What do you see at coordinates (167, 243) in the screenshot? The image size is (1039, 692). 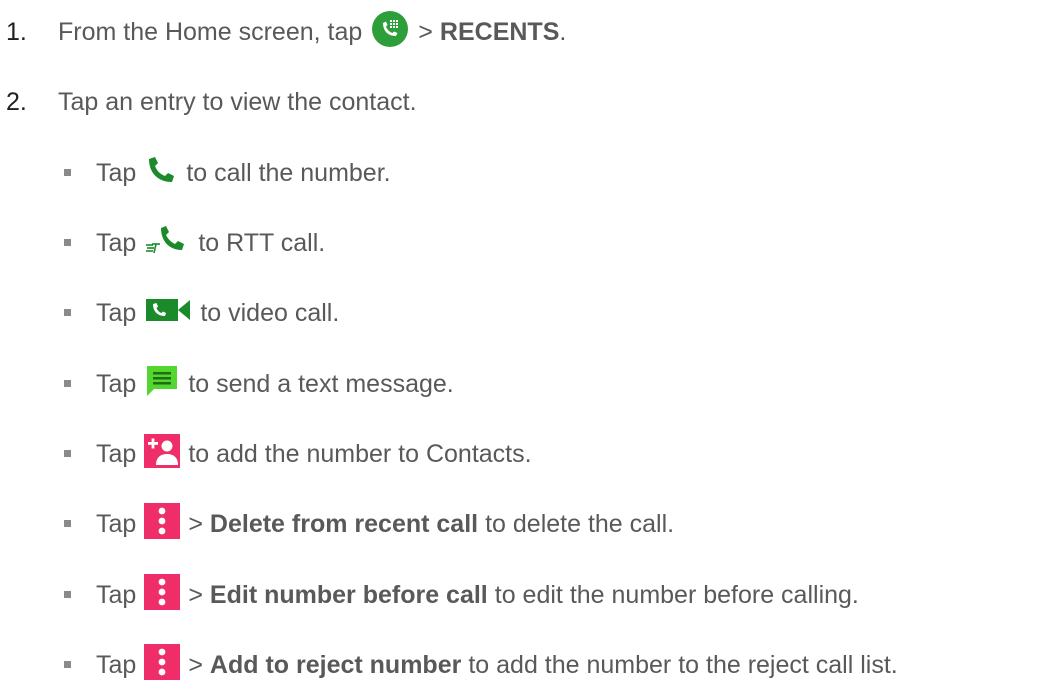 I see `rtt-call-icon` at bounding box center [167, 243].